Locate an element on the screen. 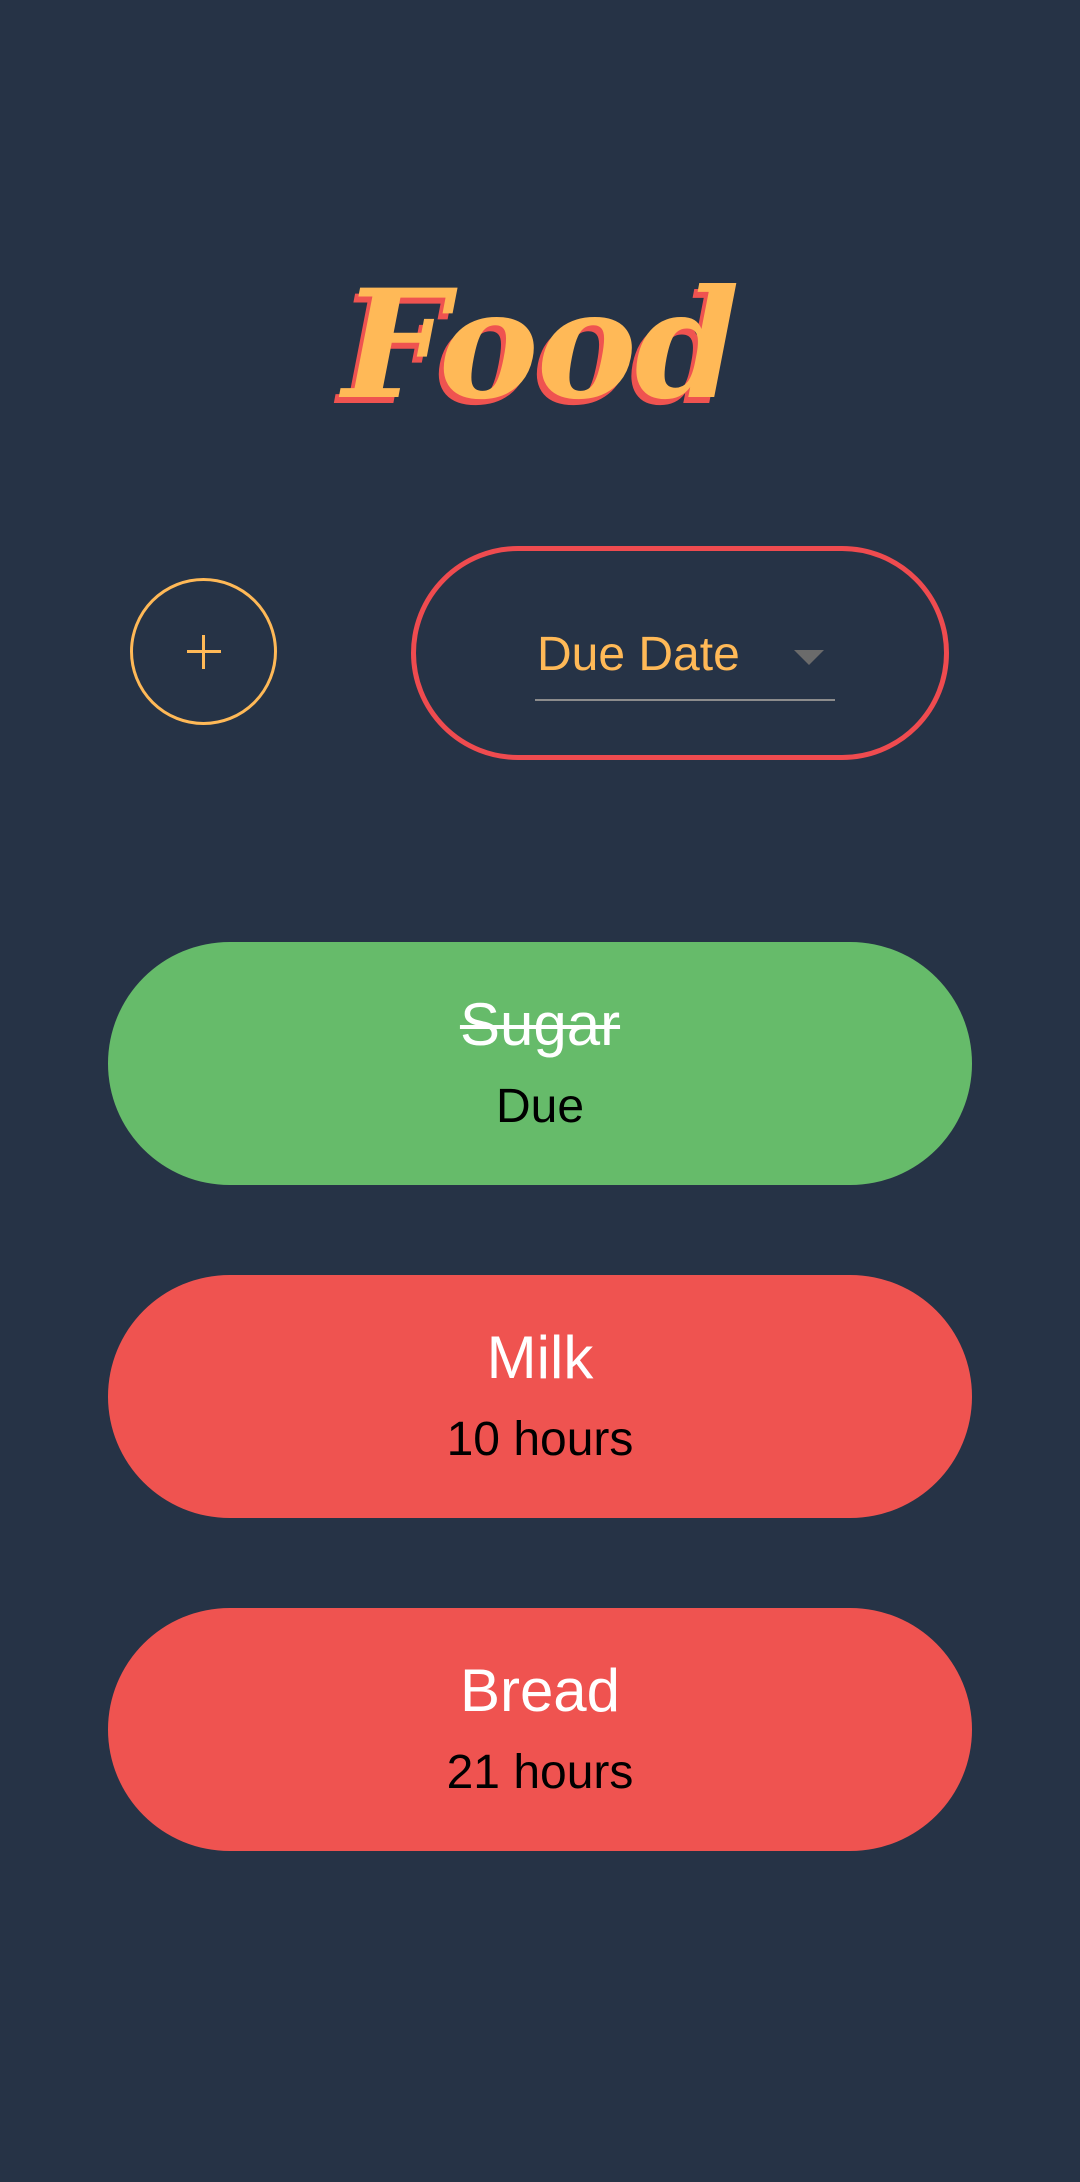  sort-selected-value: Due Date is located at coordinates (638, 654).